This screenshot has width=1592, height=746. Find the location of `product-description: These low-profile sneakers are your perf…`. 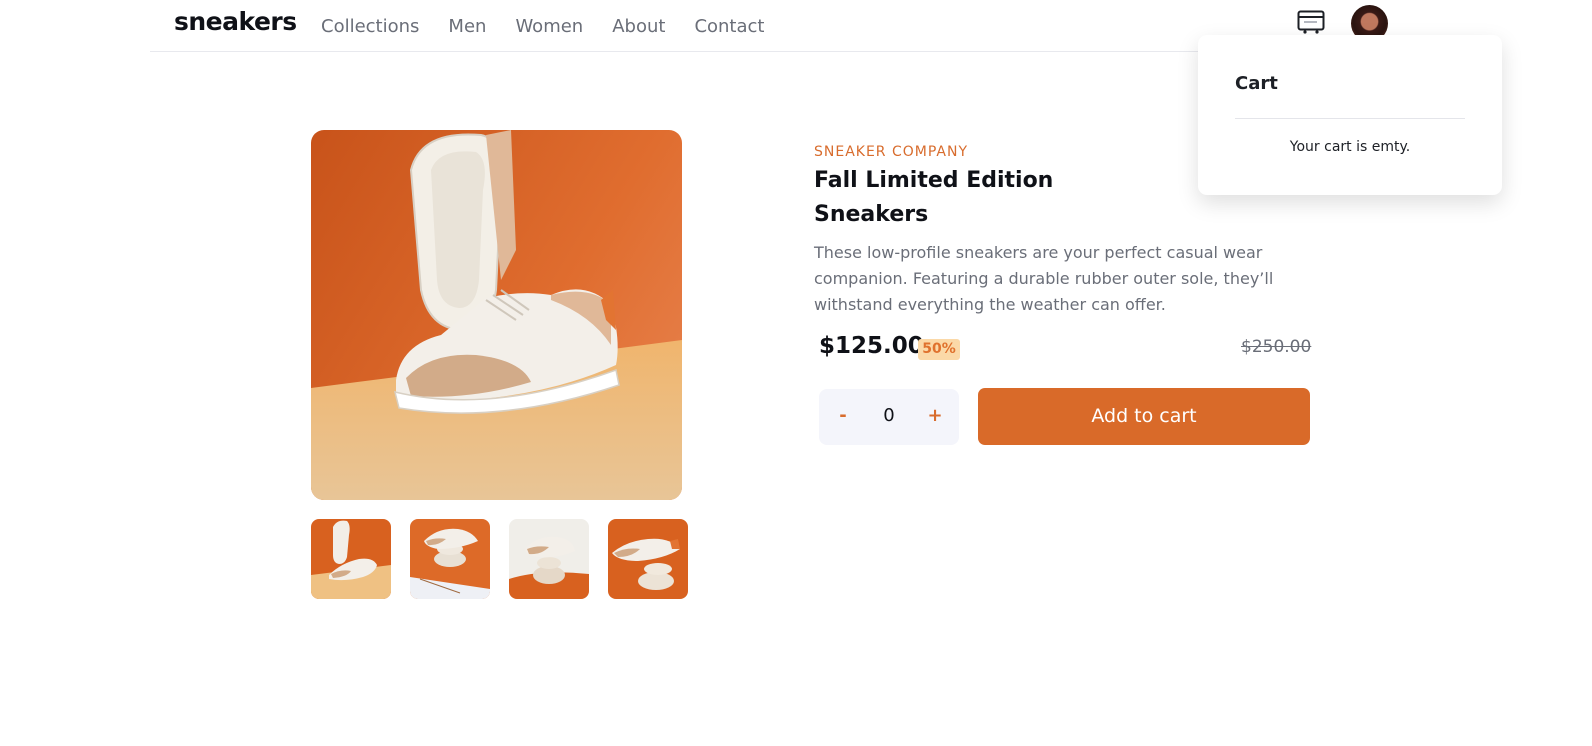

product-description: These low-profile sneakers are your perf… is located at coordinates (1044, 278).